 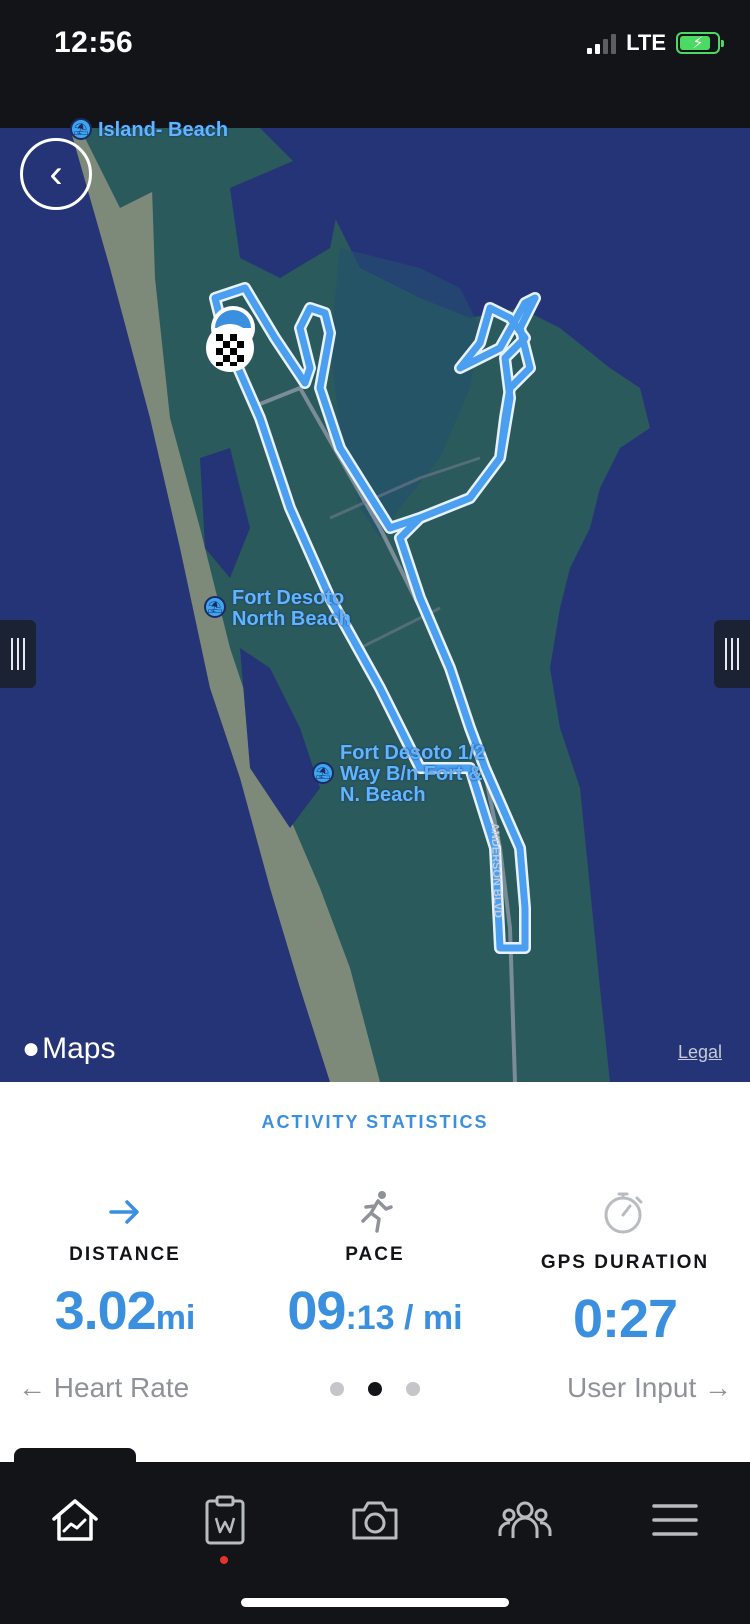 What do you see at coordinates (413, 753) in the screenshot?
I see `map-label-line: Fort Desoto 1/2` at bounding box center [413, 753].